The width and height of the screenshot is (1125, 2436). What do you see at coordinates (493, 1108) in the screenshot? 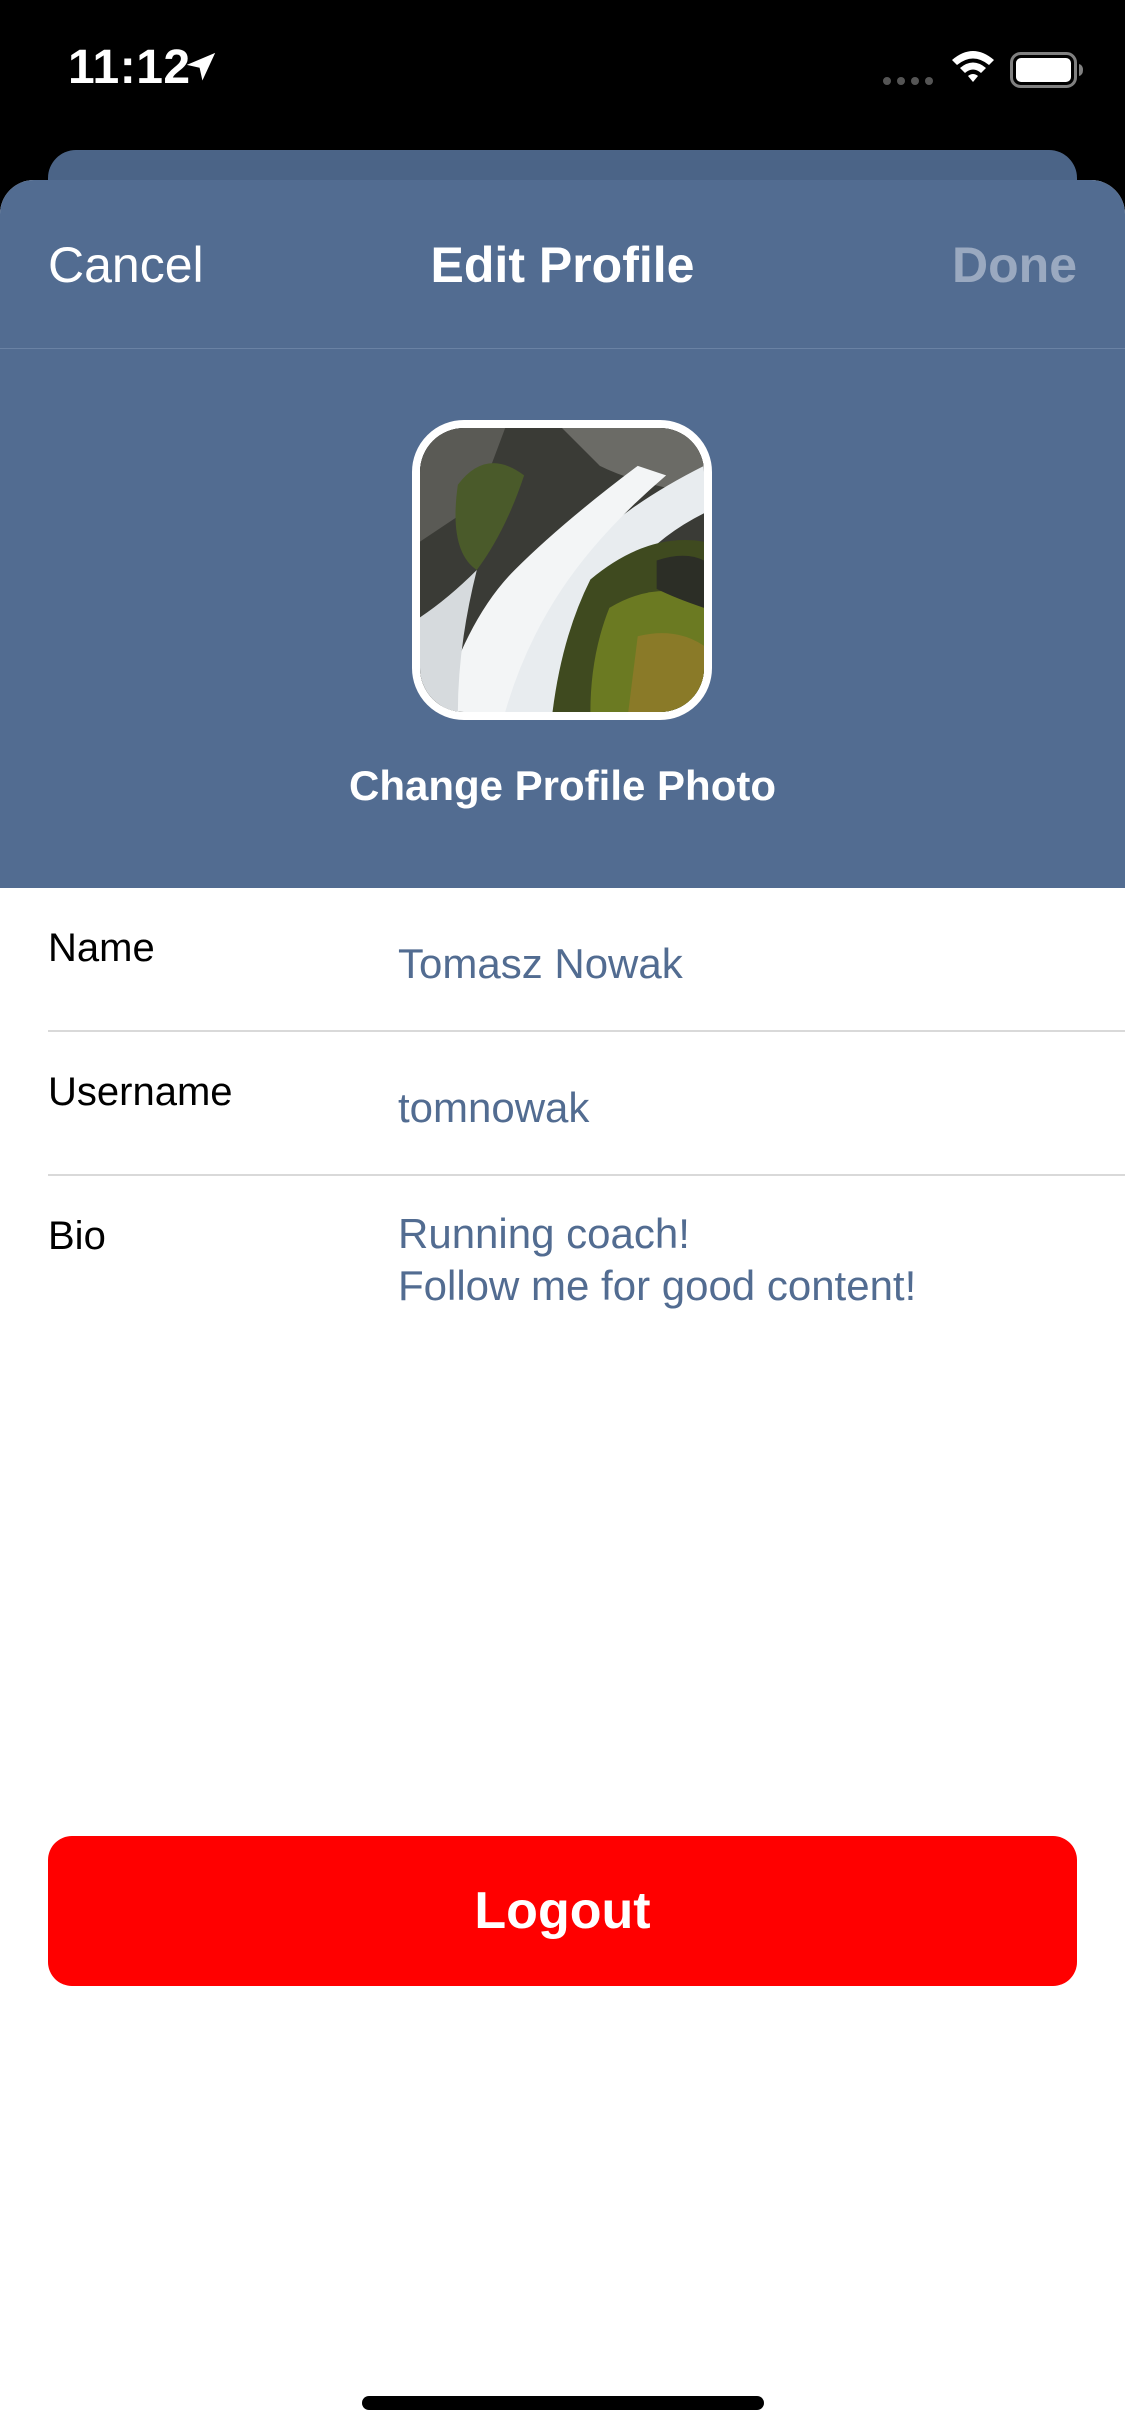
I see `username-field: tomnowak` at bounding box center [493, 1108].